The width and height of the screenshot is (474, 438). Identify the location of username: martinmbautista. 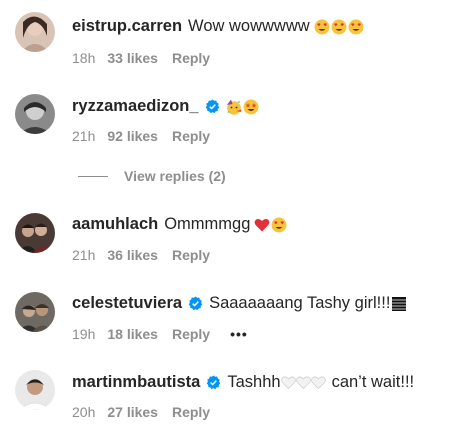
(136, 382).